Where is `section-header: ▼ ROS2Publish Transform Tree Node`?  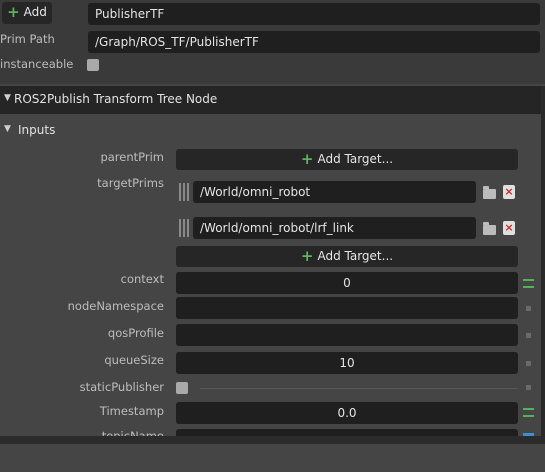
section-header: ▼ ROS2Publish Transform Tree Node is located at coordinates (272, 100).